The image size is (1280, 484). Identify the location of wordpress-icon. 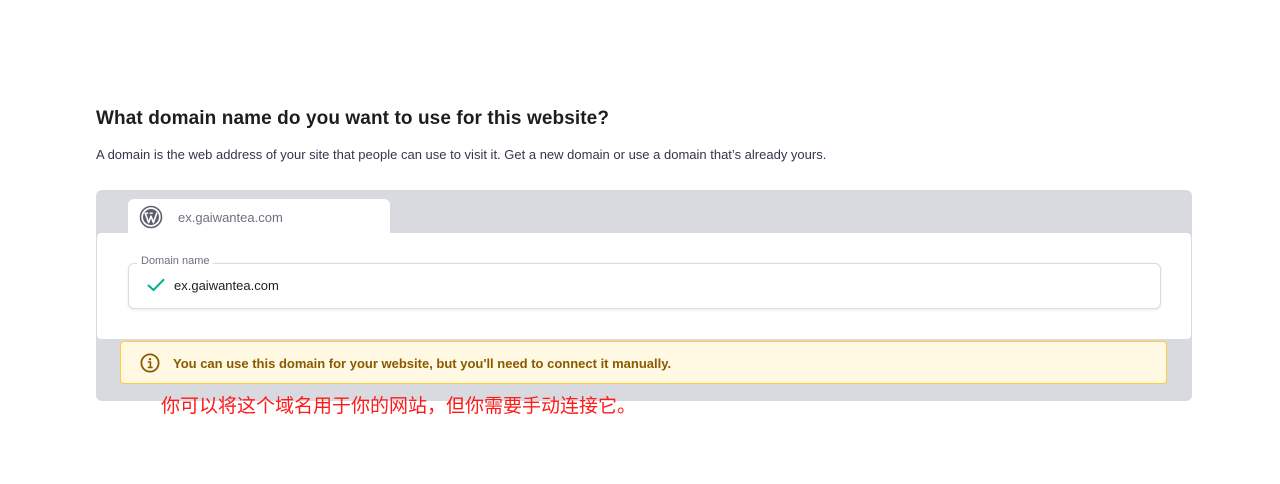
(151, 217).